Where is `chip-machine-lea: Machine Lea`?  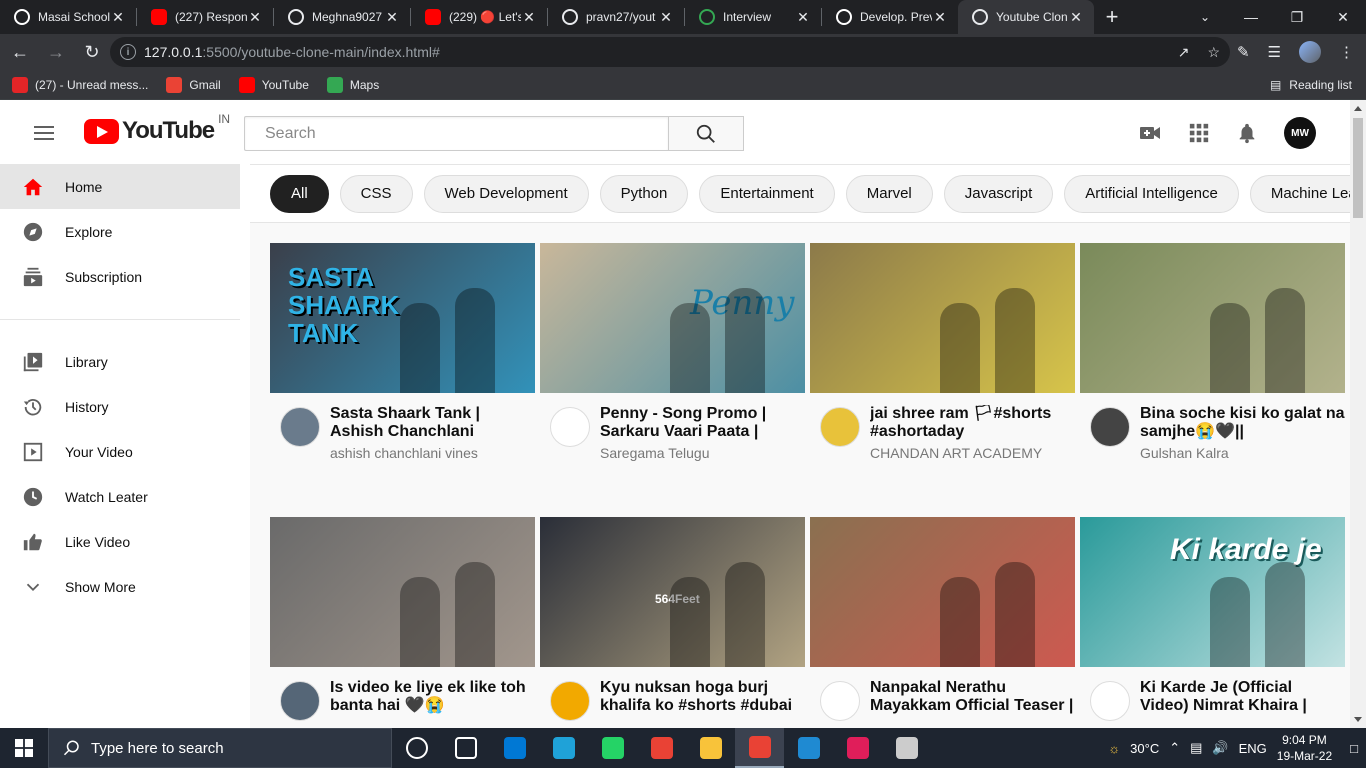
chip-machine-lea: Machine Lea is located at coordinates (1299, 193).